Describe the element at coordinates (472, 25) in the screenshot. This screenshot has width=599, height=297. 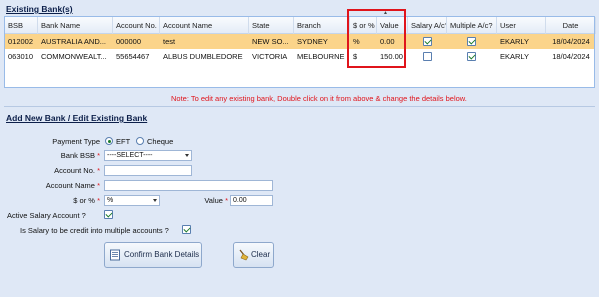
I see `col-multiple: Multiple A/c?` at that location.